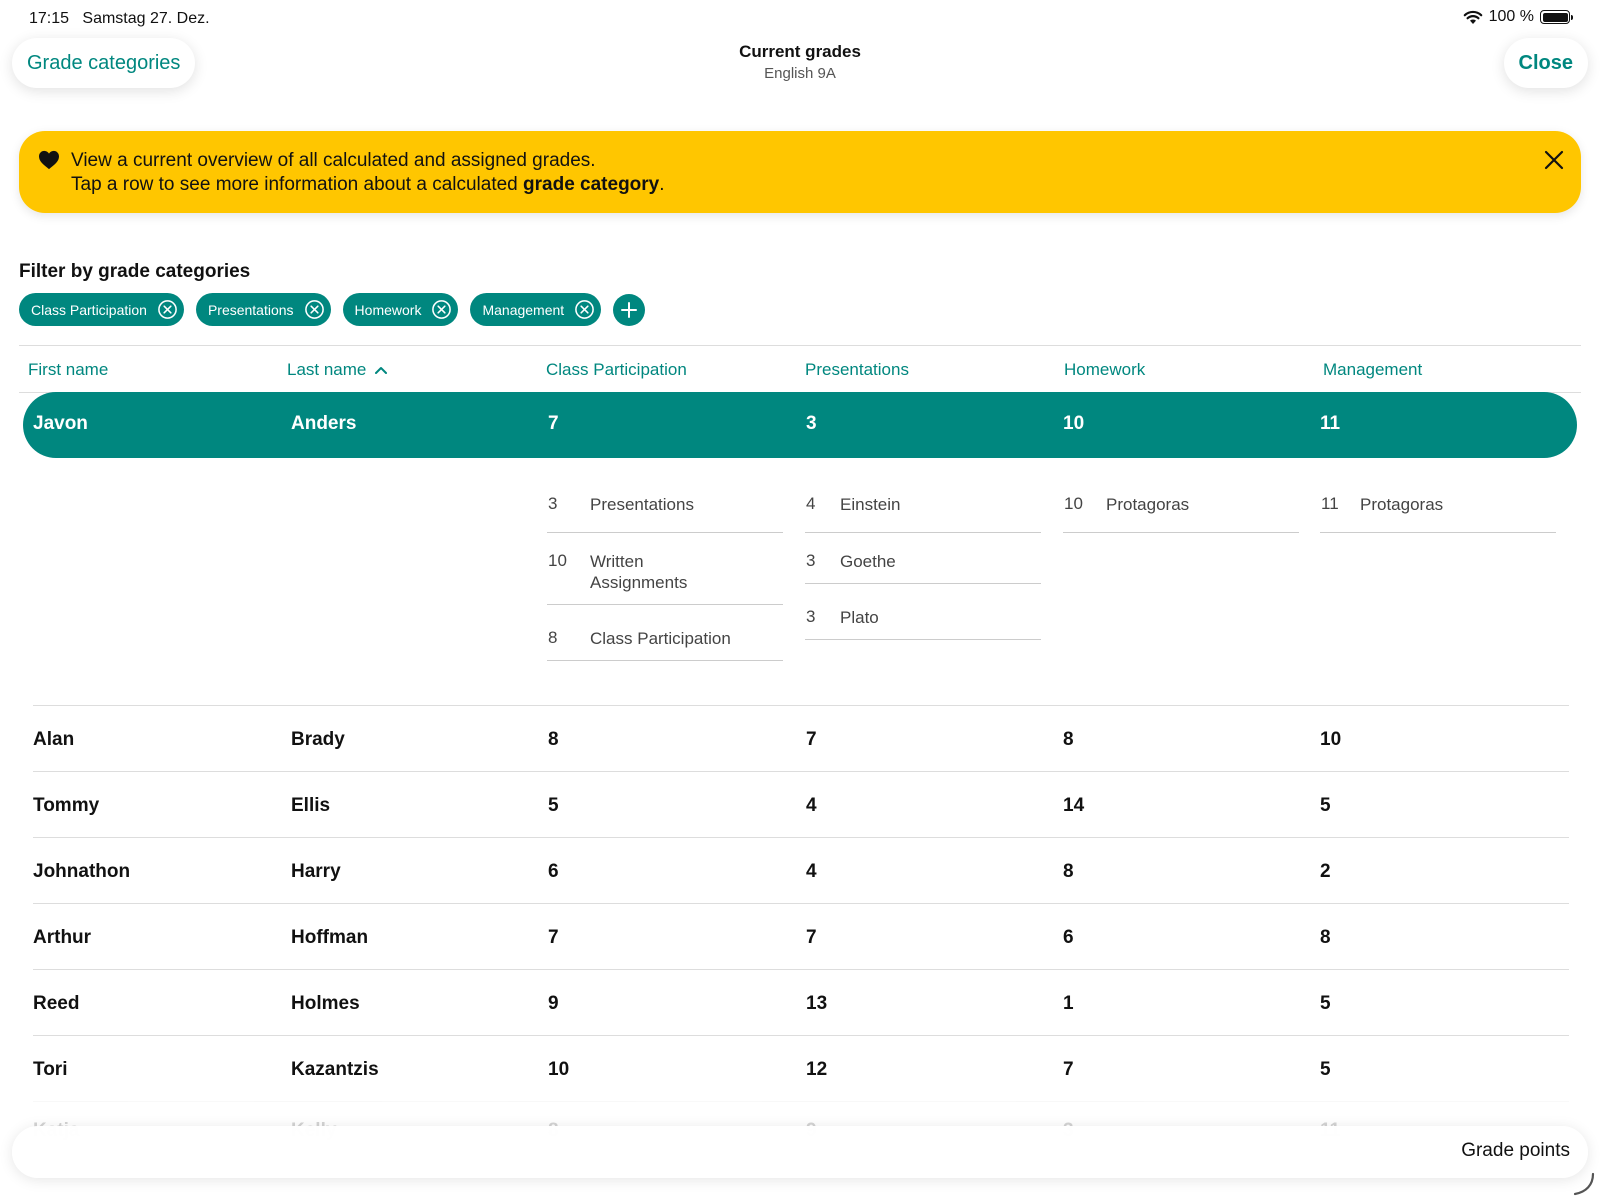 This screenshot has width=1600, height=1200. What do you see at coordinates (335, 1069) in the screenshot?
I see `cell-last-name: Kazantzis` at bounding box center [335, 1069].